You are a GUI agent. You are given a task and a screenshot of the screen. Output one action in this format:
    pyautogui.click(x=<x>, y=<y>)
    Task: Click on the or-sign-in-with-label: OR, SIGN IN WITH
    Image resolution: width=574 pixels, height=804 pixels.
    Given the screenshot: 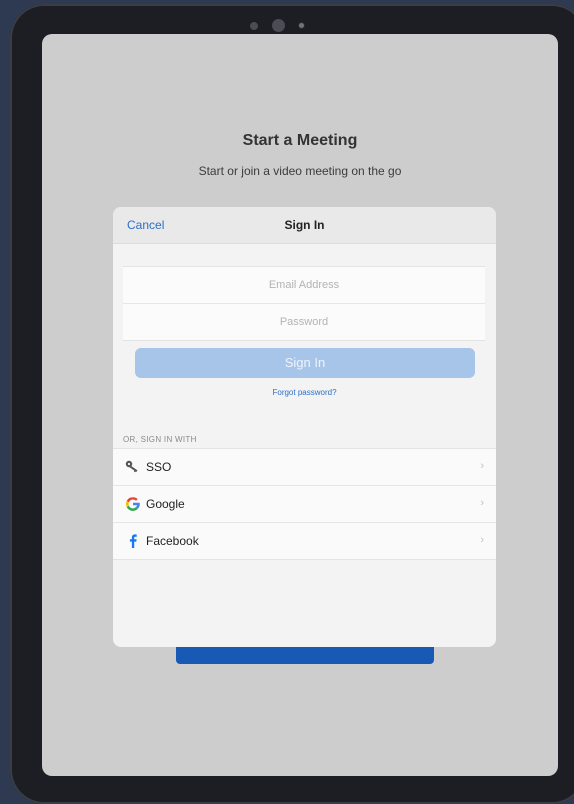 What is the action you would take?
    pyautogui.click(x=160, y=439)
    